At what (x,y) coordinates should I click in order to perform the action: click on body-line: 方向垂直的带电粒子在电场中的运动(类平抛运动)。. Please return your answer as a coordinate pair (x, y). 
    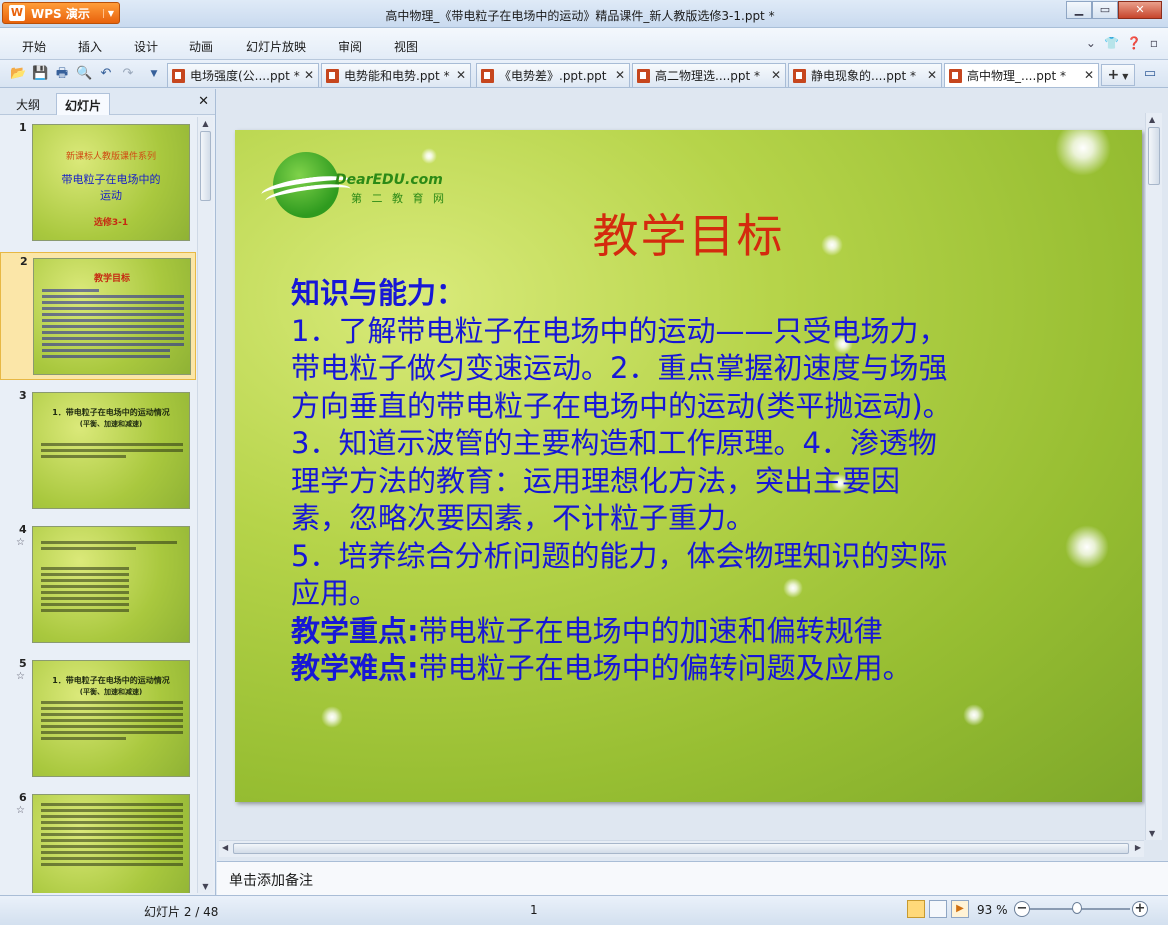
    Looking at the image, I should click on (621, 405).